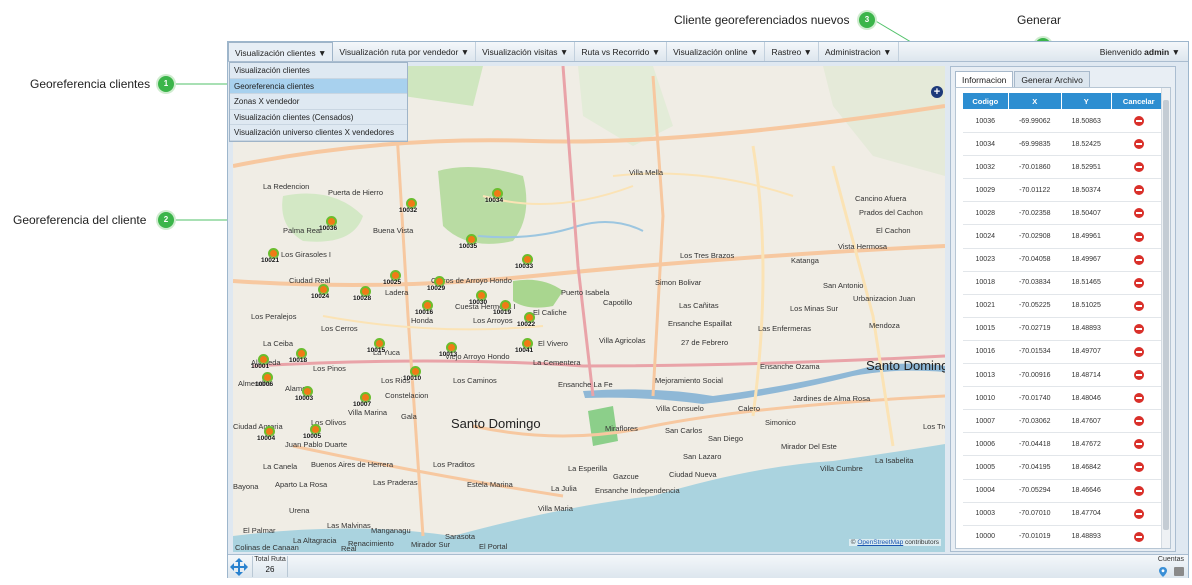 The height and width of the screenshot is (585, 1192). Describe the element at coordinates (270, 256) in the screenshot. I see `client-marker: 10021` at that location.